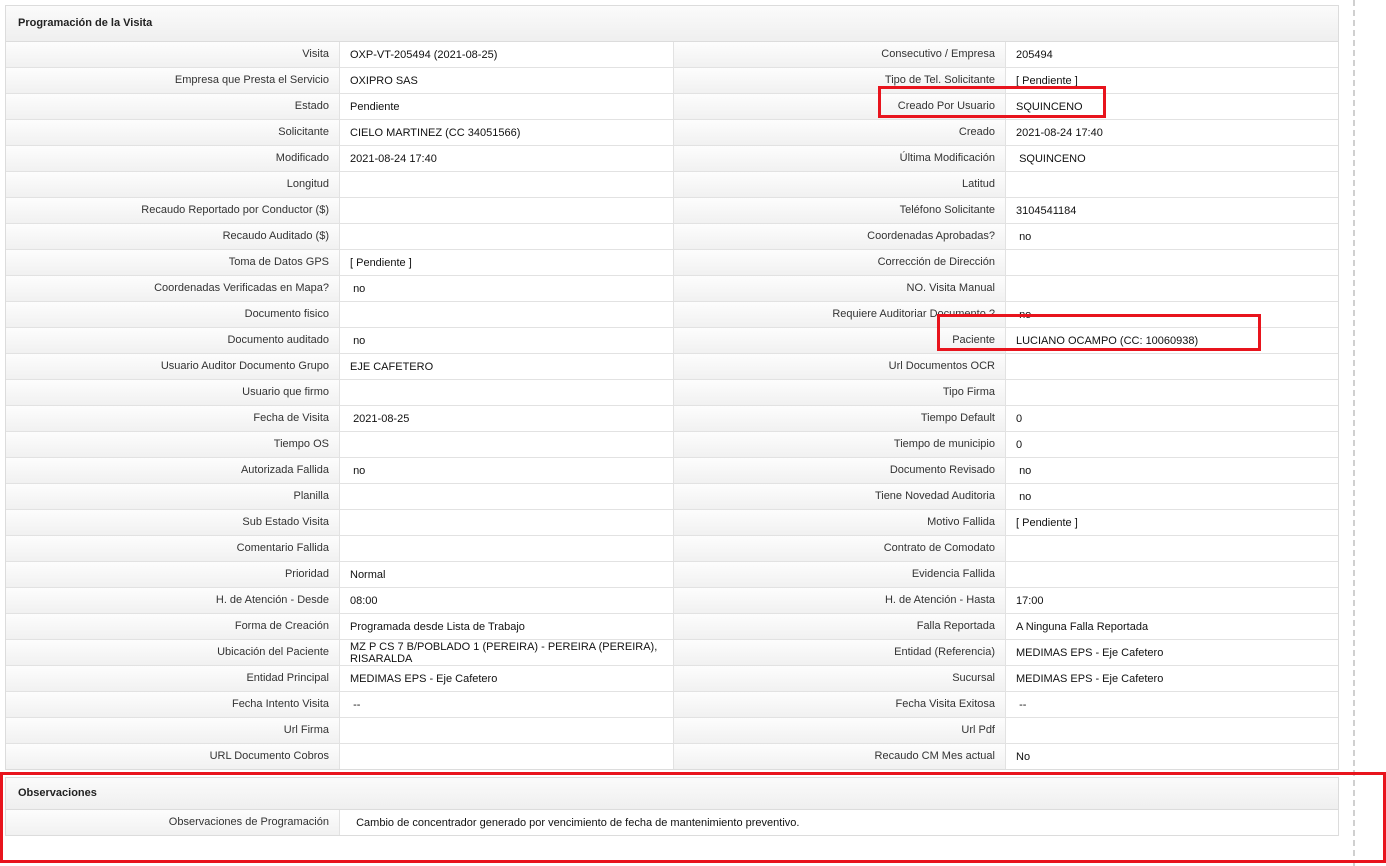  Describe the element at coordinates (1030, 600) in the screenshot. I see `field-value-text: 17:00` at that location.